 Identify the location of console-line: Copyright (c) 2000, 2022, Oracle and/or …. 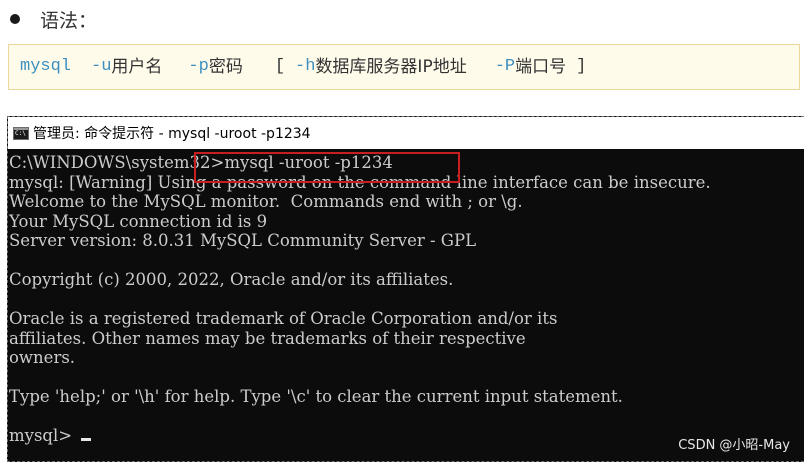
(231, 279).